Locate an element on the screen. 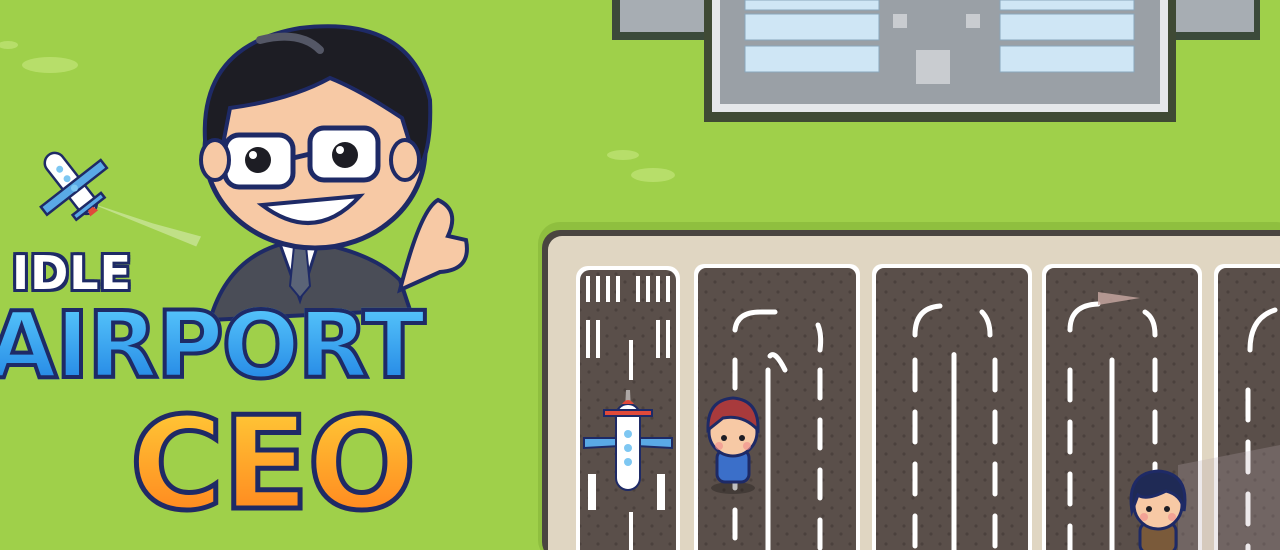 Image resolution: width=1280 pixels, height=550 pixels. taxi-lane is located at coordinates (952, 407).